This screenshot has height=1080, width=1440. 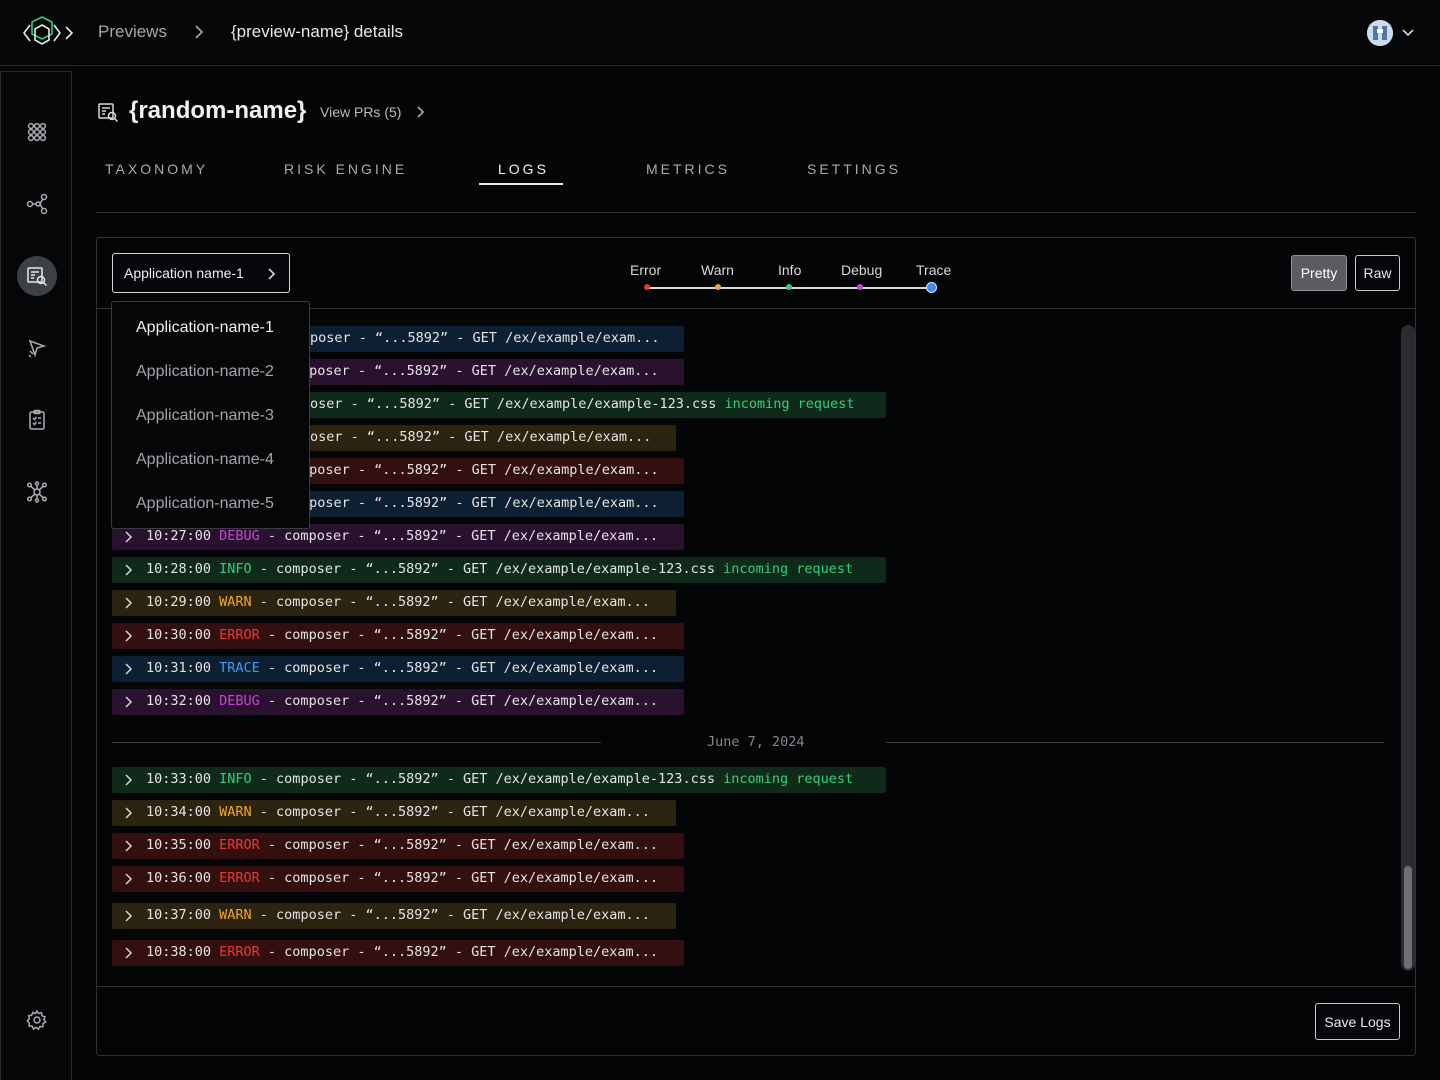 I want to click on settings-icon, so click(x=36, y=1020).